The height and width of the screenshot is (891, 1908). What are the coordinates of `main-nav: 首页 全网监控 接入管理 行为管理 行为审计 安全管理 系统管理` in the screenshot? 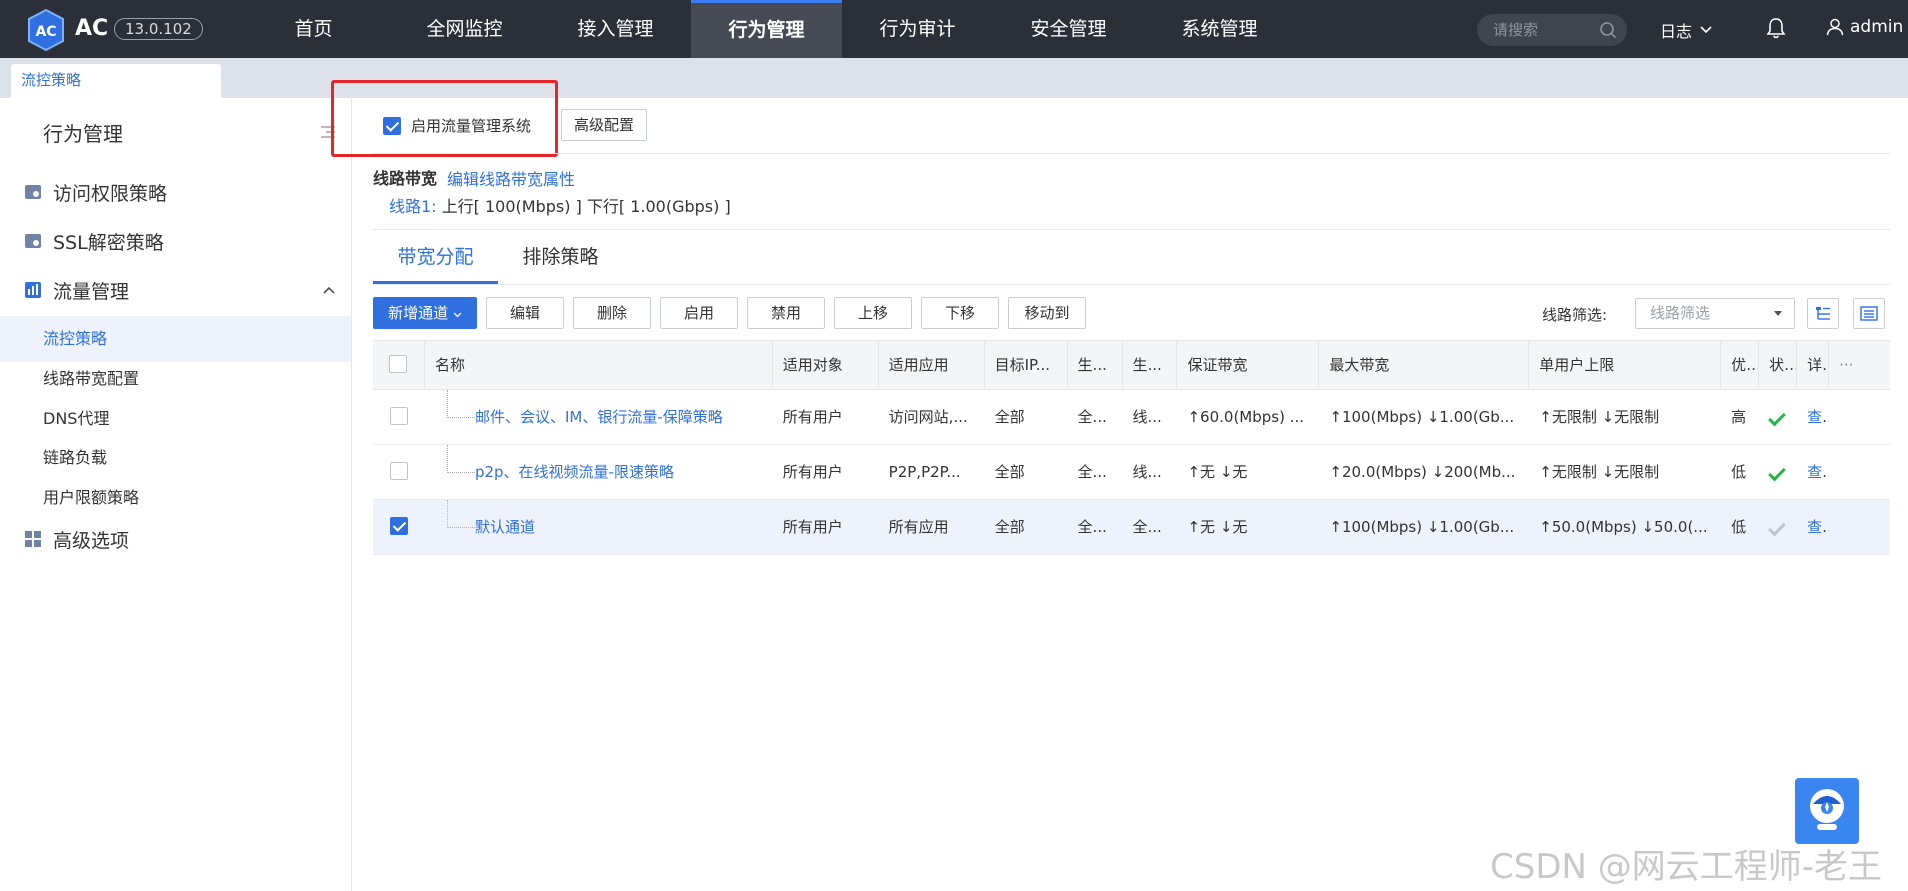 It's located at (766, 29).